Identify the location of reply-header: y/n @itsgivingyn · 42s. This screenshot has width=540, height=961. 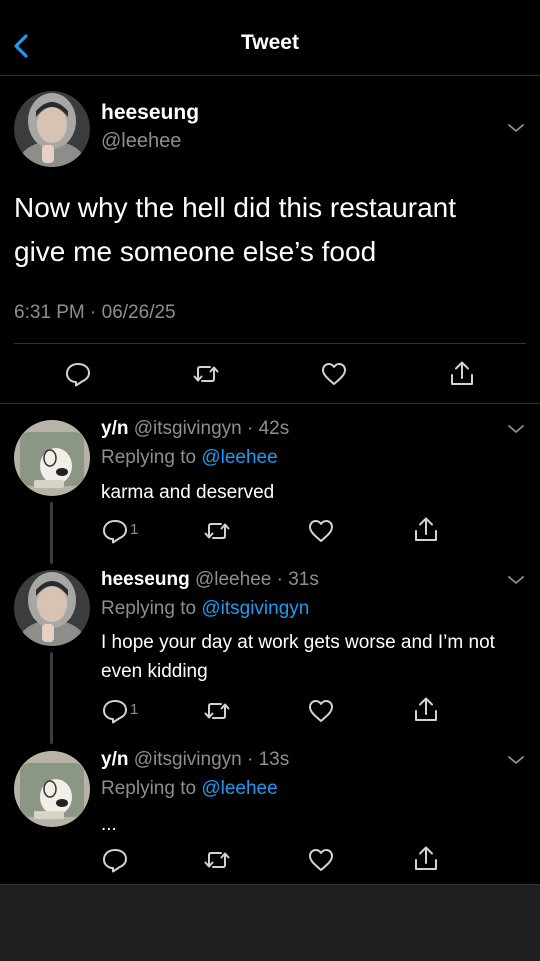
(195, 429).